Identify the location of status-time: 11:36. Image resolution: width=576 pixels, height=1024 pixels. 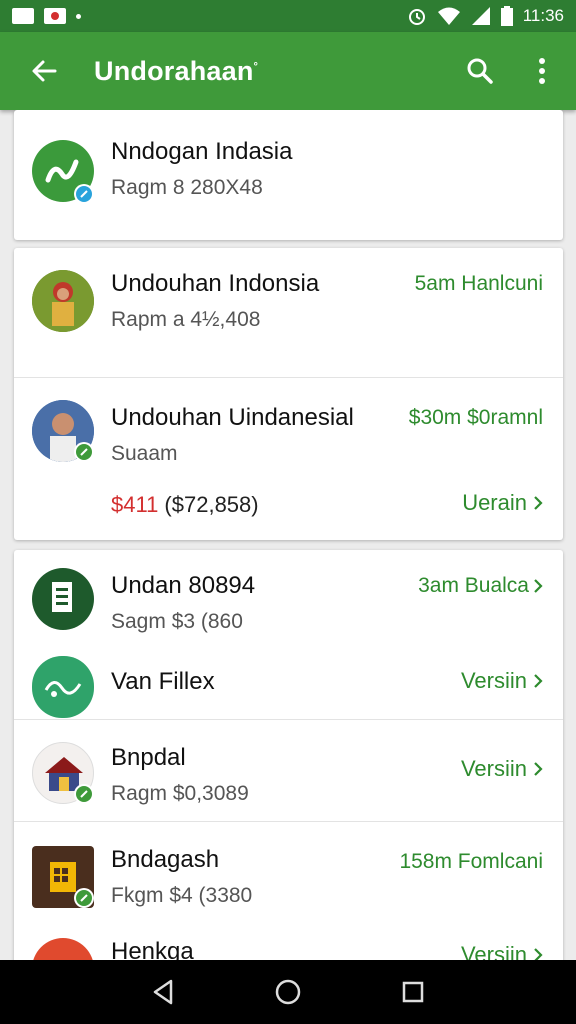
(543, 15).